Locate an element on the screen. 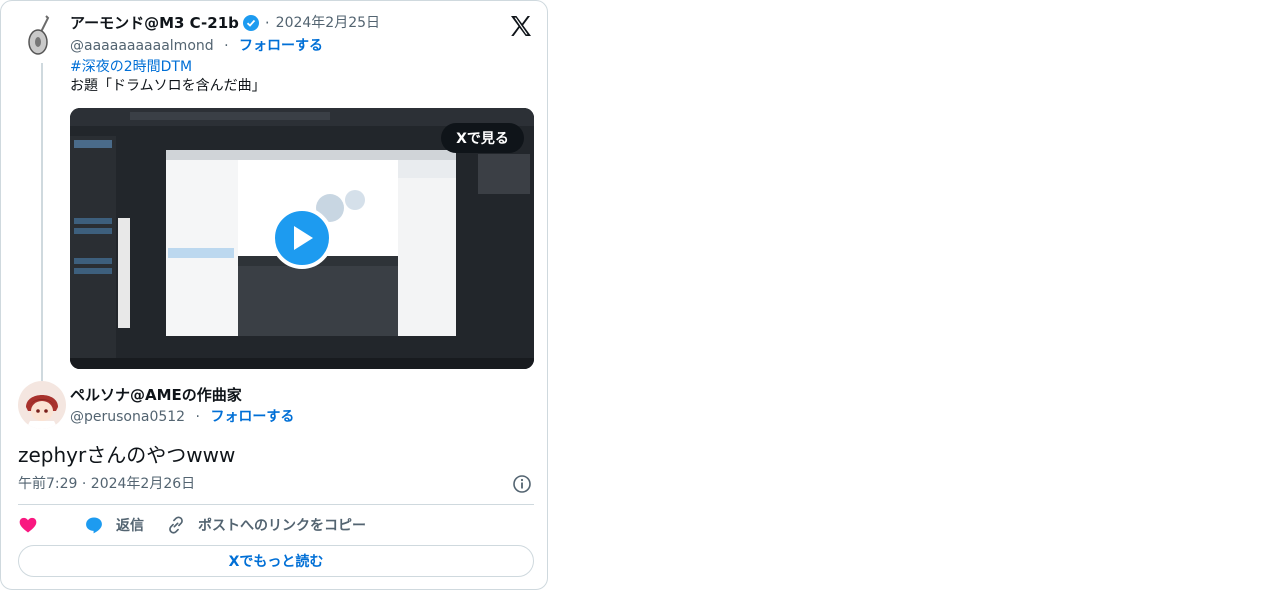  view-on-x-button: Xで見る is located at coordinates (482, 138).